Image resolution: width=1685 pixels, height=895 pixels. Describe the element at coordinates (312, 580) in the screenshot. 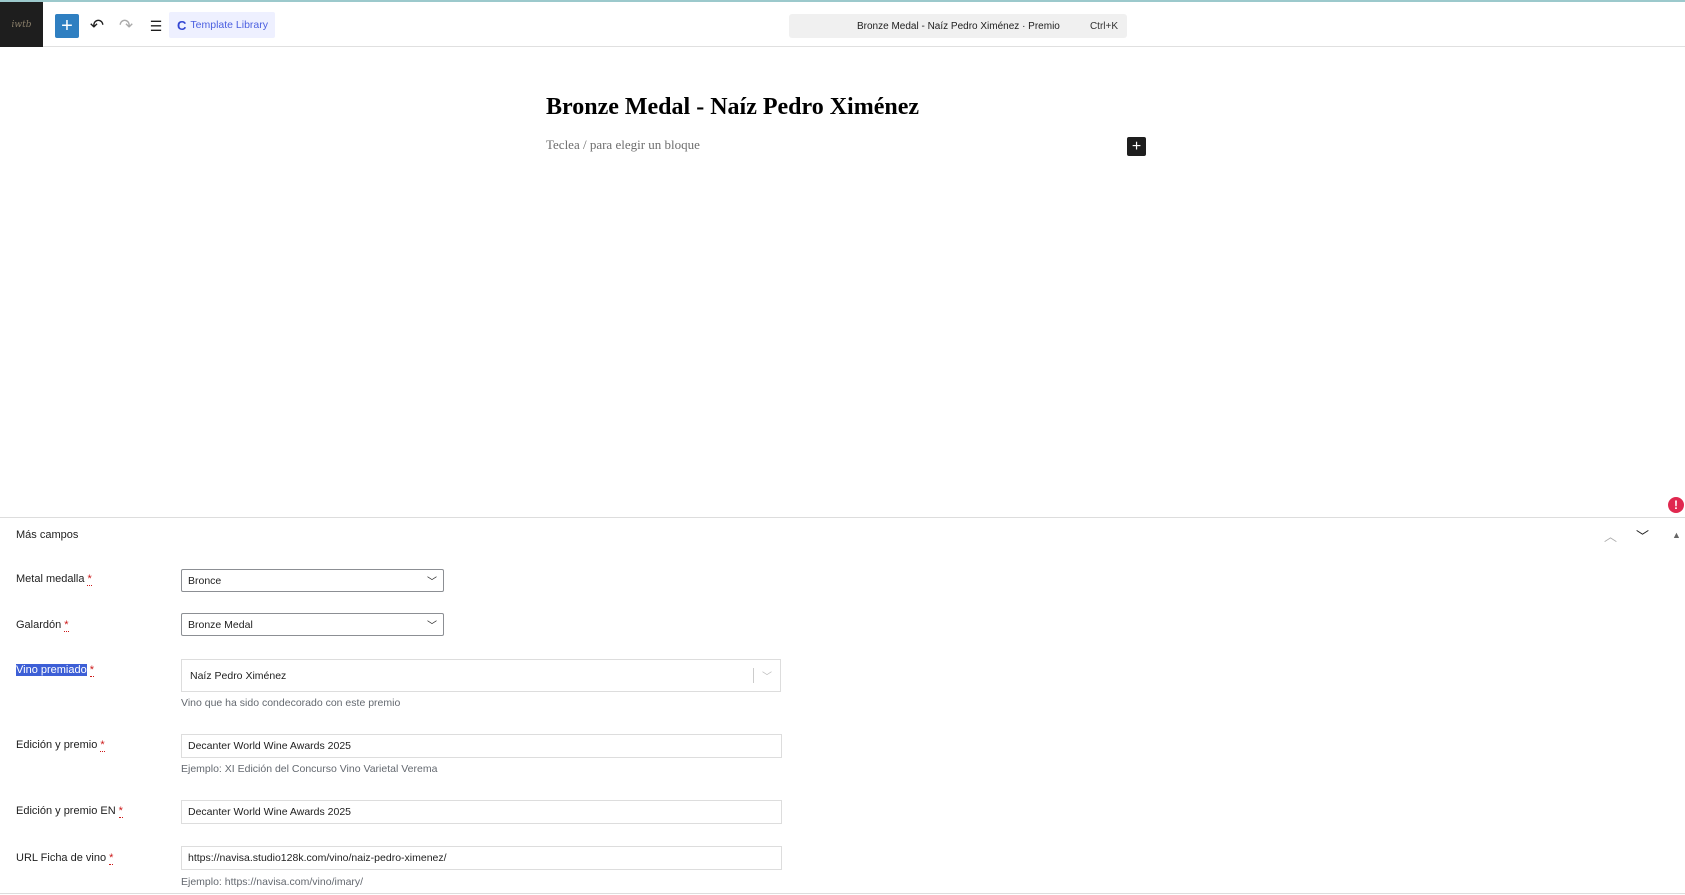

I see `metal-medalla-select: Bronce ﹀` at that location.